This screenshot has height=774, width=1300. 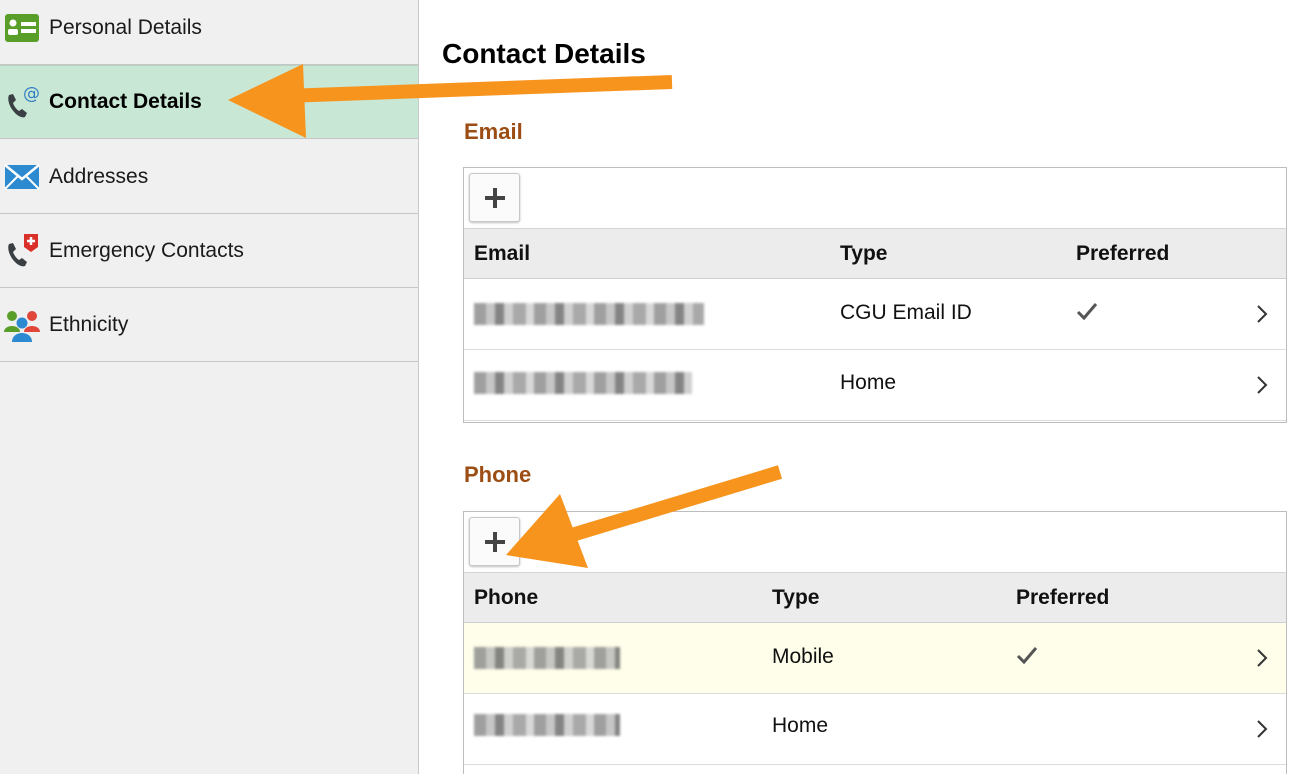 What do you see at coordinates (803, 656) in the screenshot?
I see `phone-type: Mobile` at bounding box center [803, 656].